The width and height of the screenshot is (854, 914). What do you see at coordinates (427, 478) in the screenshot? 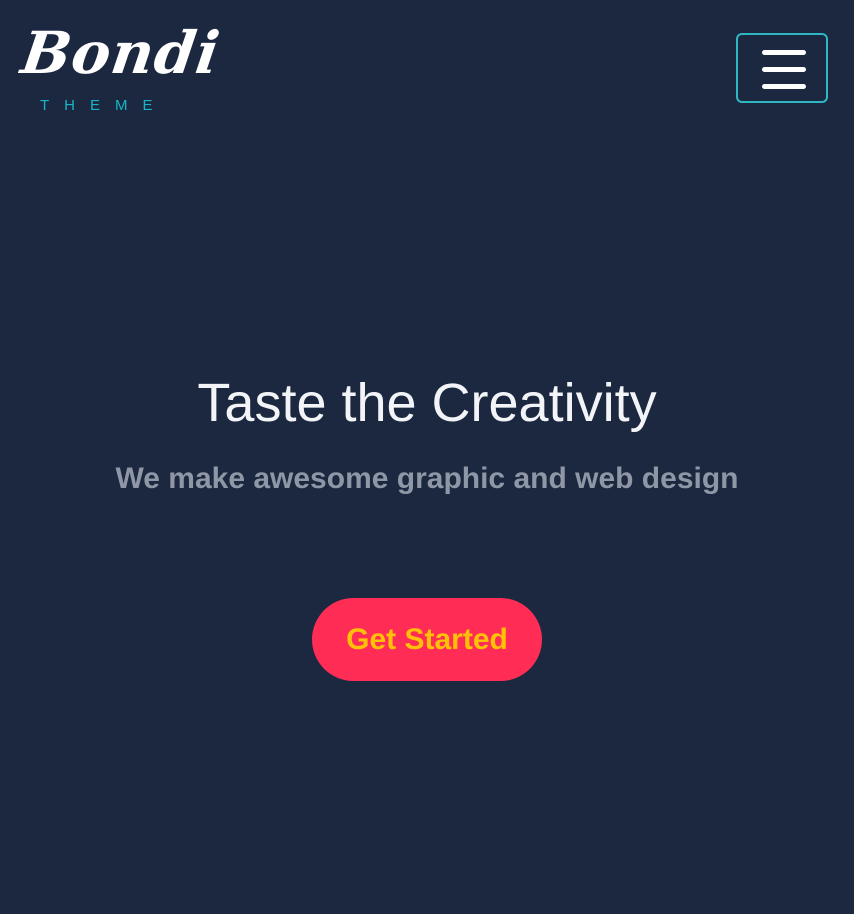
I see `hero-subtitle: We make awesome graphic and web design` at bounding box center [427, 478].